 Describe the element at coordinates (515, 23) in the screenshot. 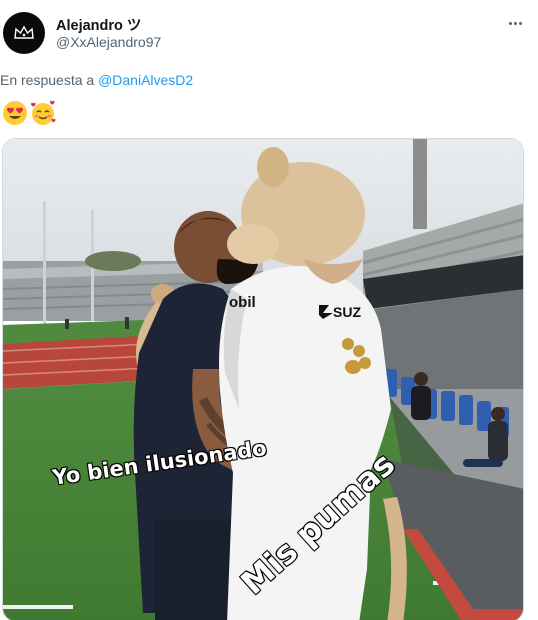

I see `more-options-icon` at that location.